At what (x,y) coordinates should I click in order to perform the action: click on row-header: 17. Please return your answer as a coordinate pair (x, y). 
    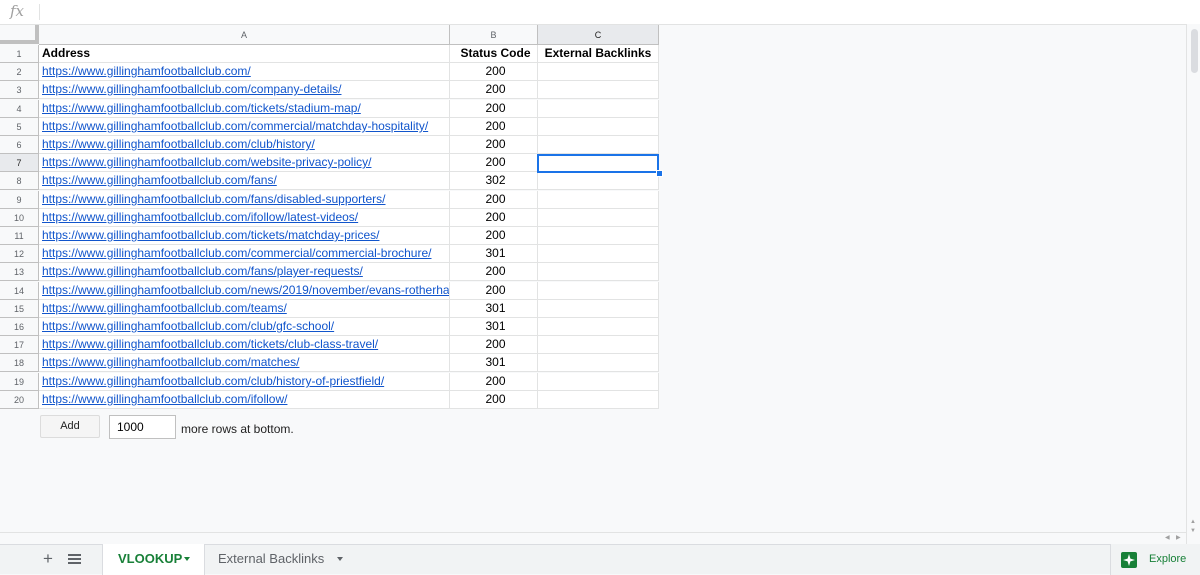
    Looking at the image, I should click on (19, 345).